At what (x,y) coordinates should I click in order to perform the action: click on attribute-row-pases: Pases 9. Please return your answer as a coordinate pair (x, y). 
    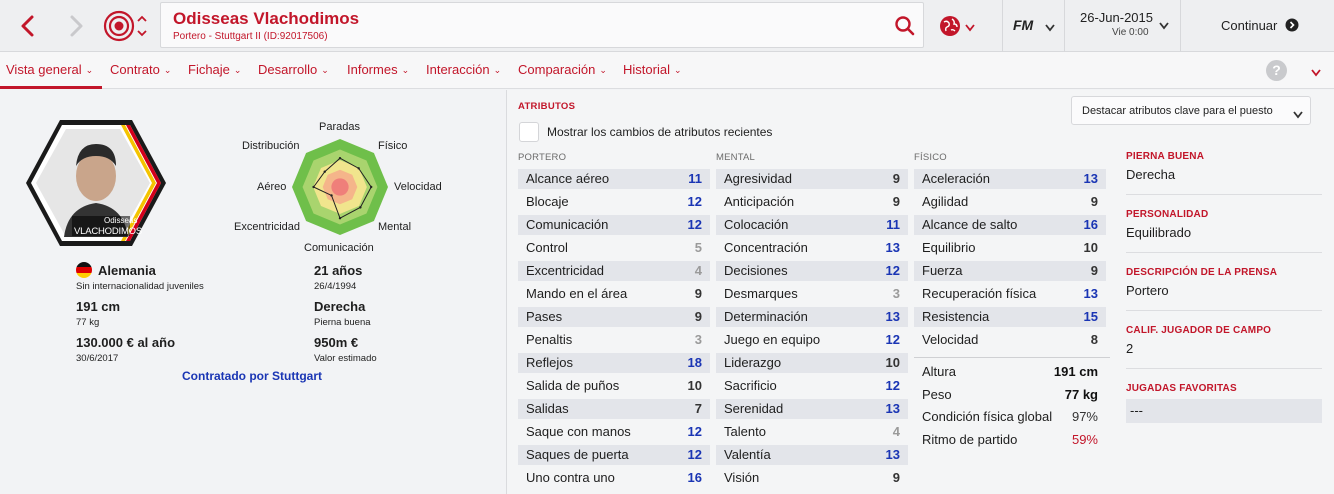
    Looking at the image, I should click on (614, 317).